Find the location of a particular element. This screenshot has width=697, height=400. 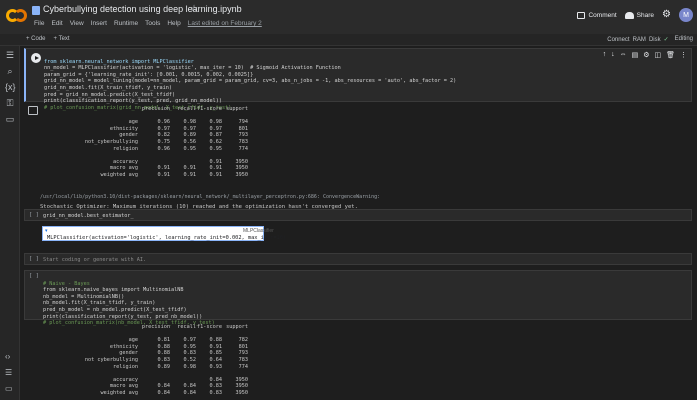

last-edited-link: Last edited on February 2 is located at coordinates (225, 25).